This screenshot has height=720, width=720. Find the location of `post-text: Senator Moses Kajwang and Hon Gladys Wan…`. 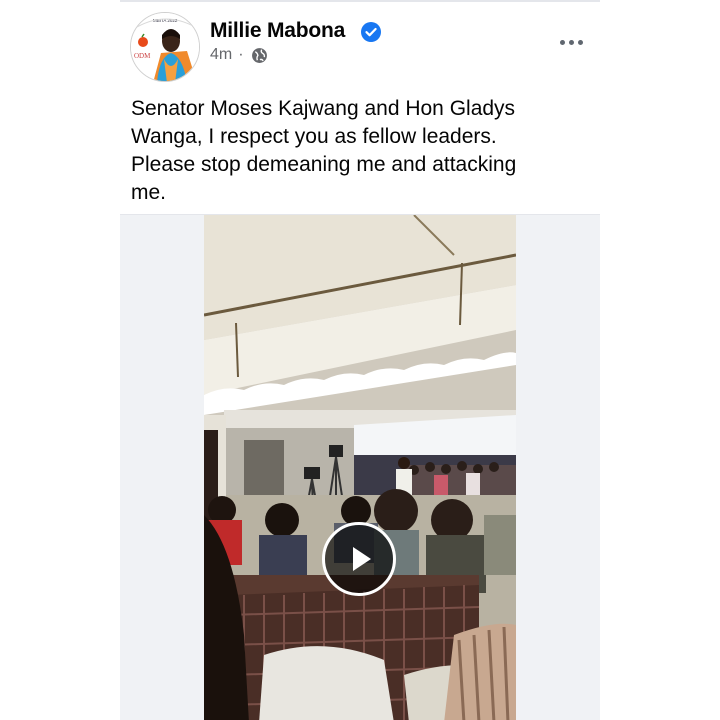

post-text: Senator Moses Kajwang and Hon Gladys Wan… is located at coordinates (324, 150).